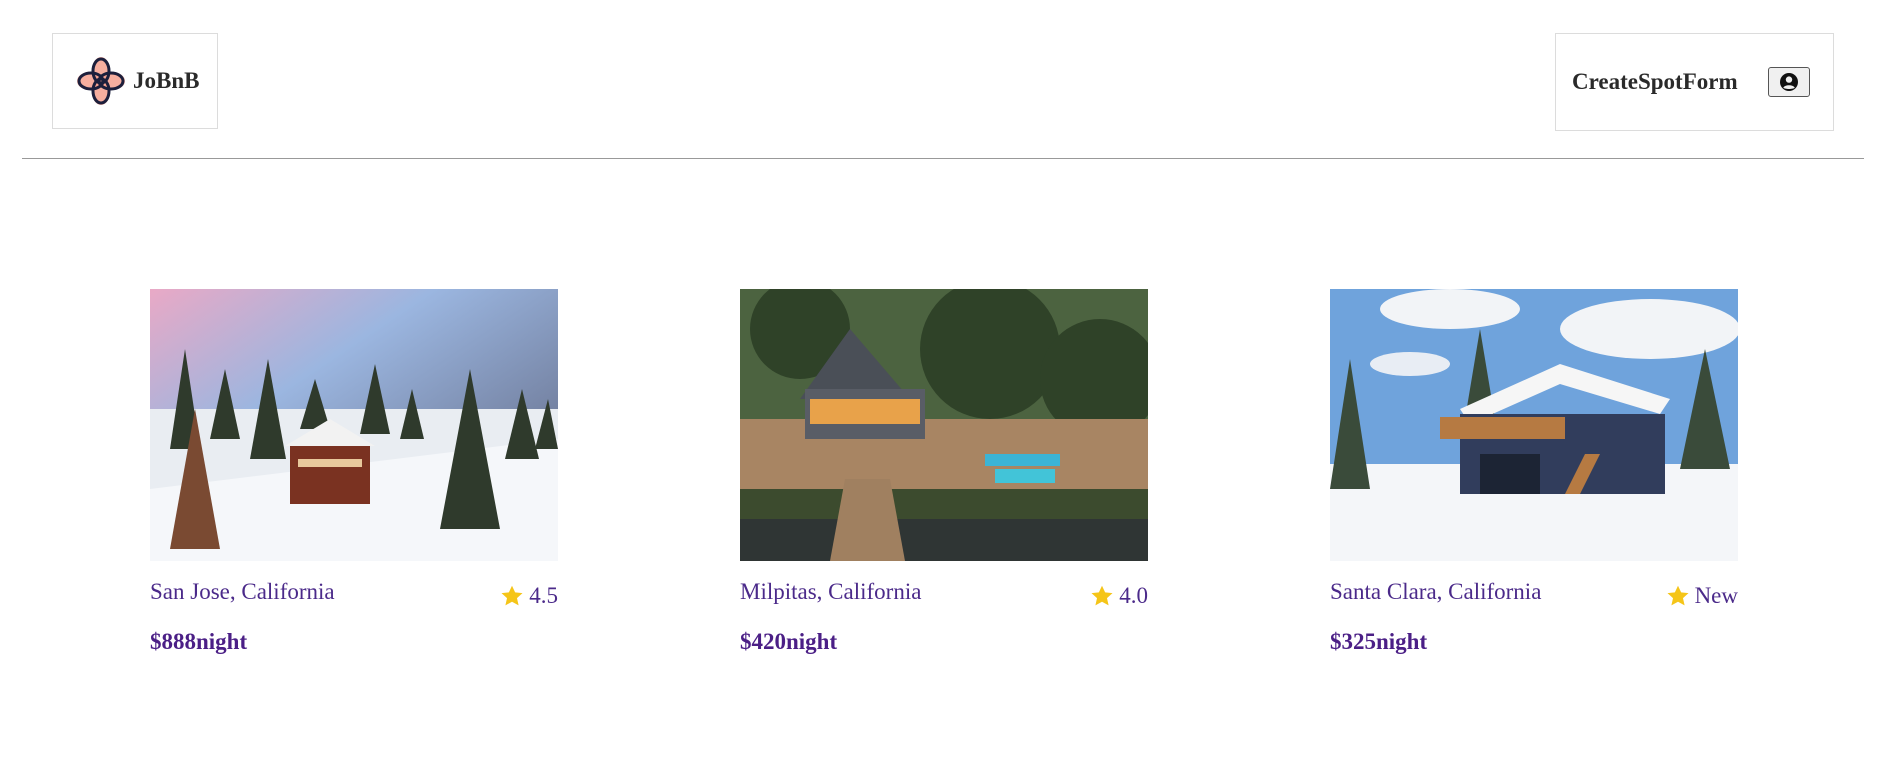  I want to click on spot-location: San Jose, California, so click(242, 591).